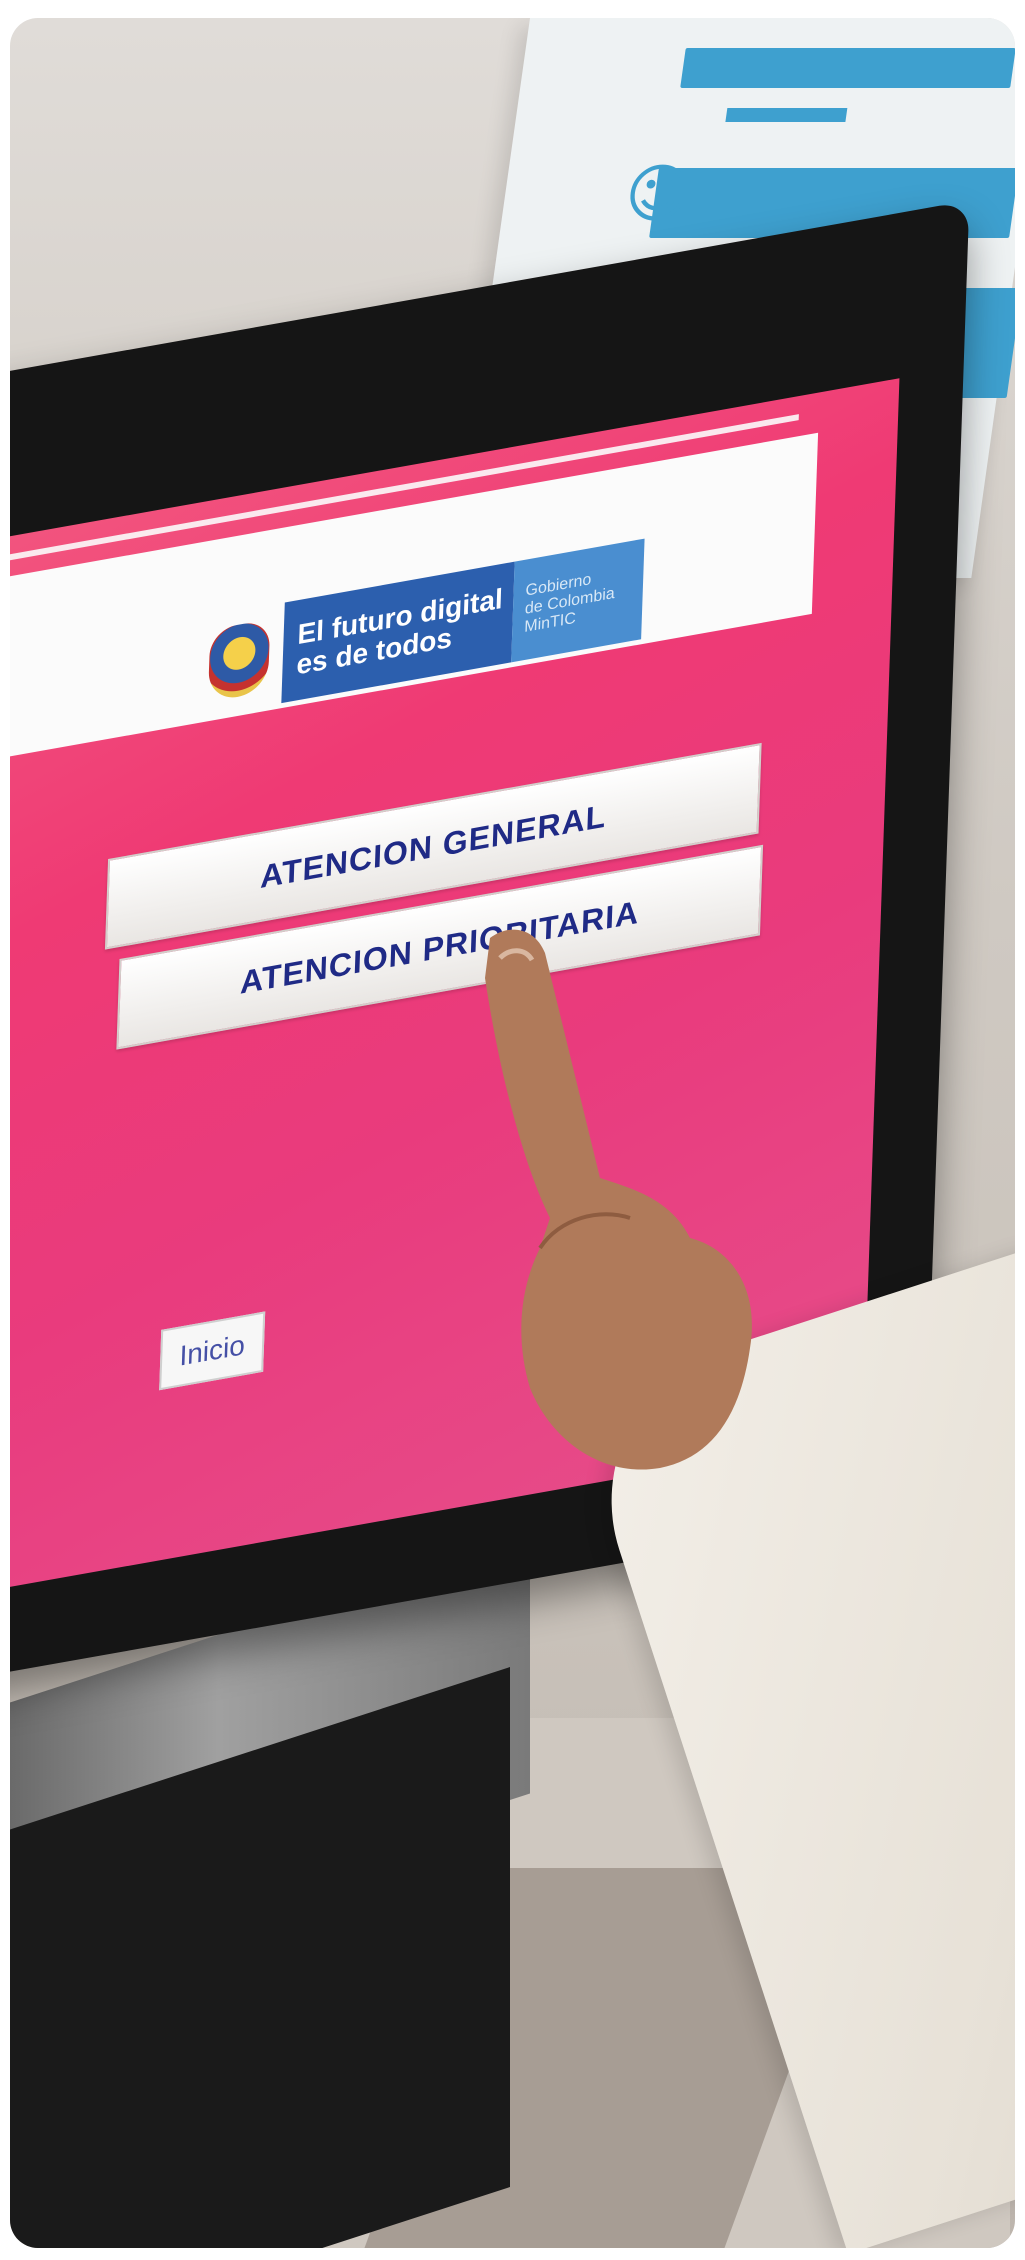 This screenshot has width=1025, height=2260. Describe the element at coordinates (618, 1199) in the screenshot. I see `pointing-hand` at that location.